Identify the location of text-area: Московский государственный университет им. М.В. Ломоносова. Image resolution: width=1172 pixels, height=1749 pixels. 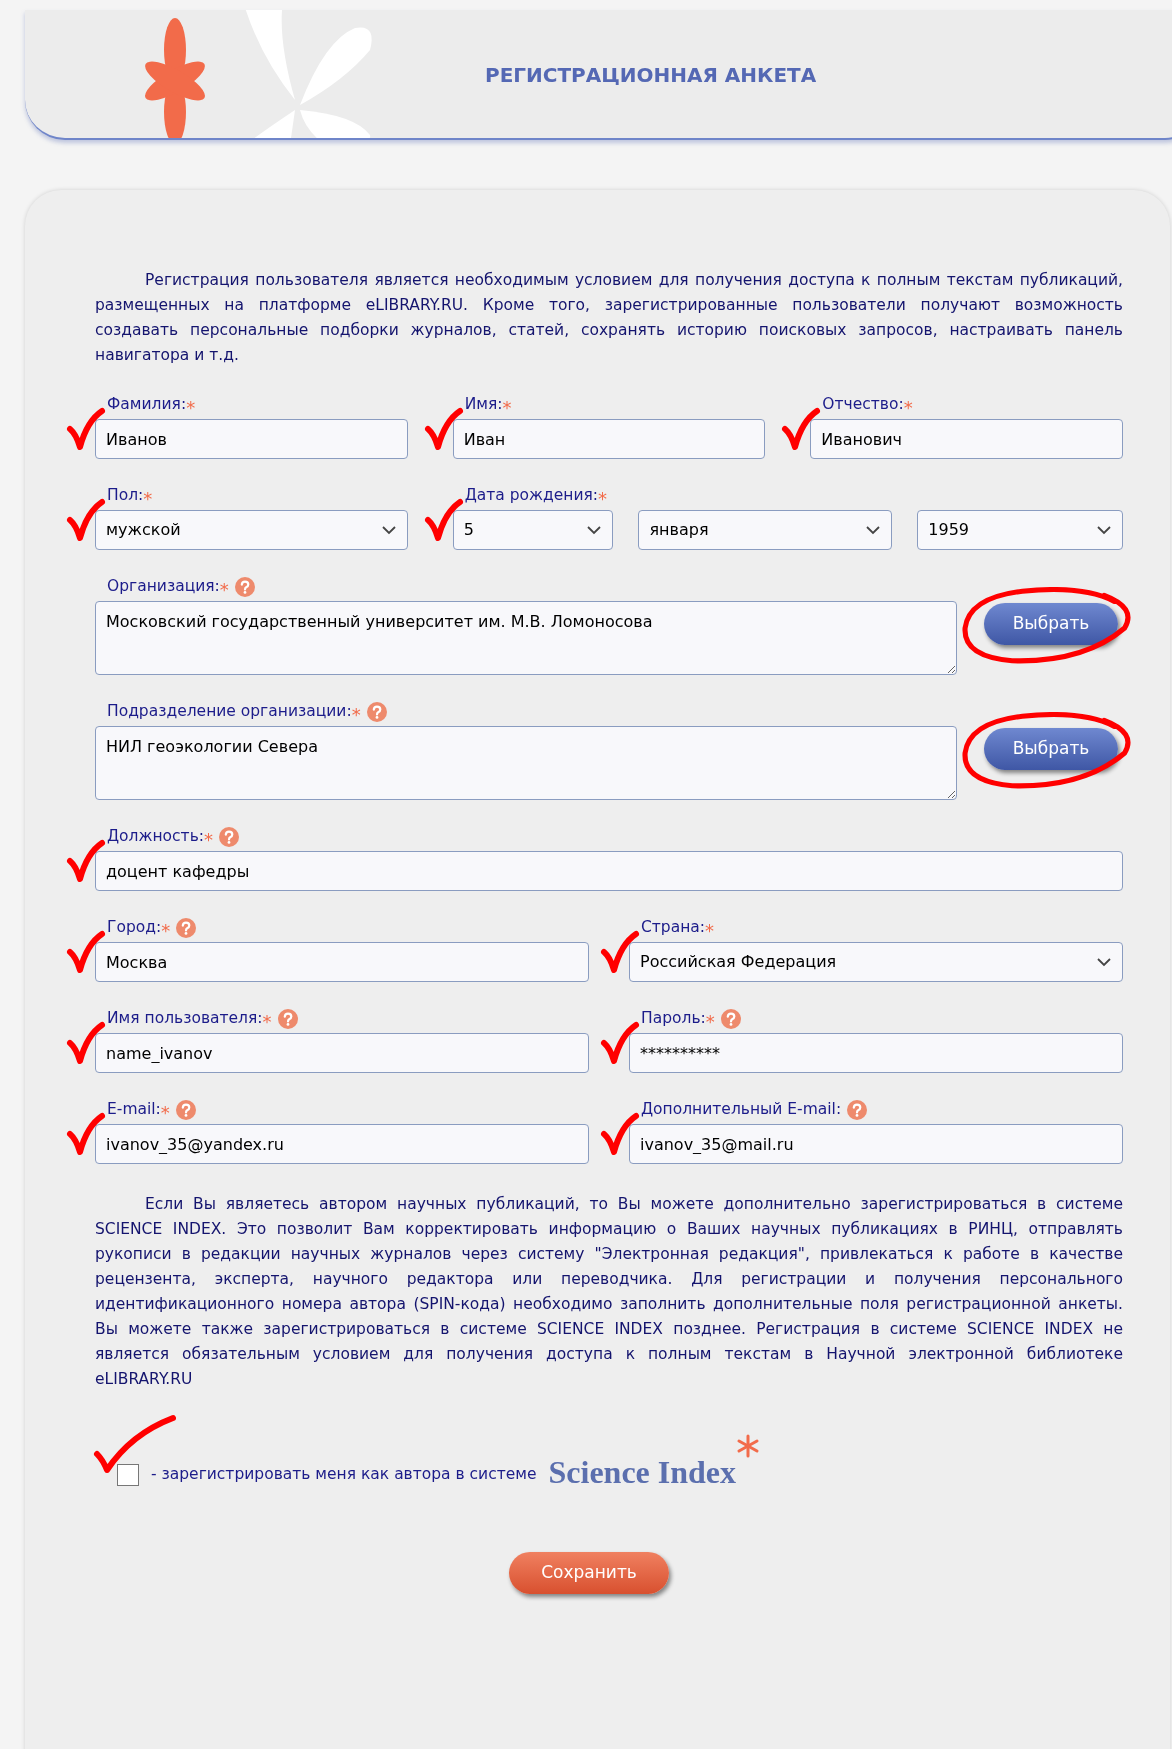
(526, 638).